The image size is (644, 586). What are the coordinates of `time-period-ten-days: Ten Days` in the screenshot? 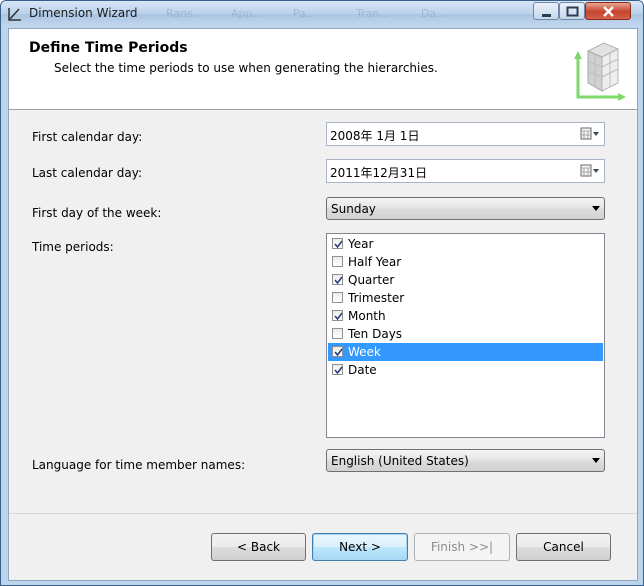 It's located at (465, 334).